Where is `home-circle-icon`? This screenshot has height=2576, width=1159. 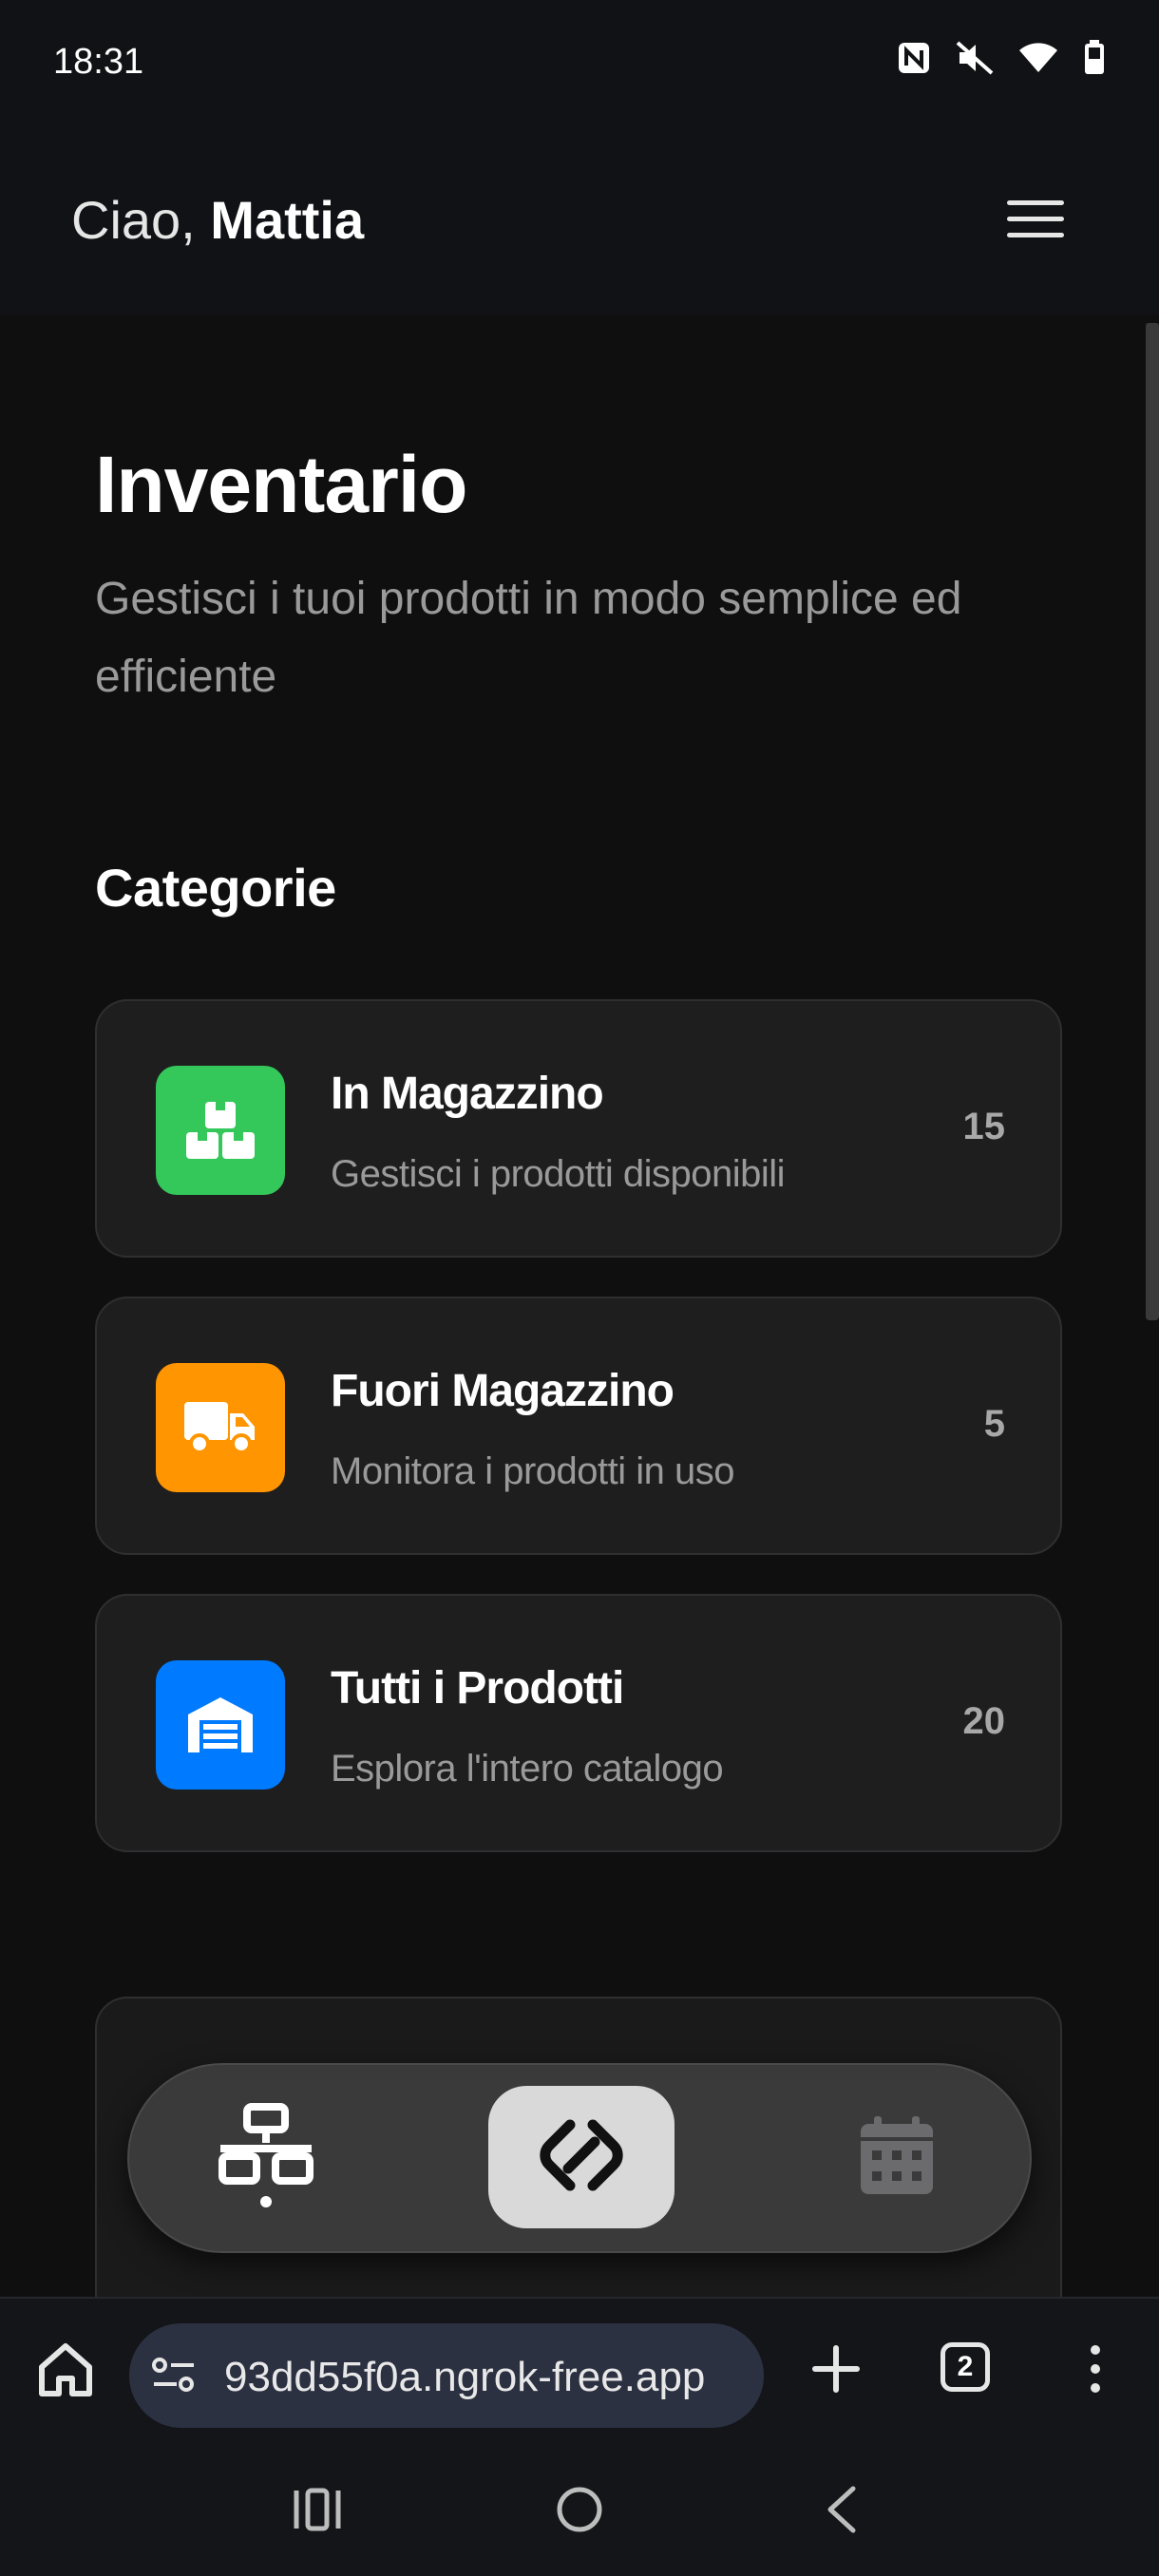 home-circle-icon is located at coordinates (579, 2512).